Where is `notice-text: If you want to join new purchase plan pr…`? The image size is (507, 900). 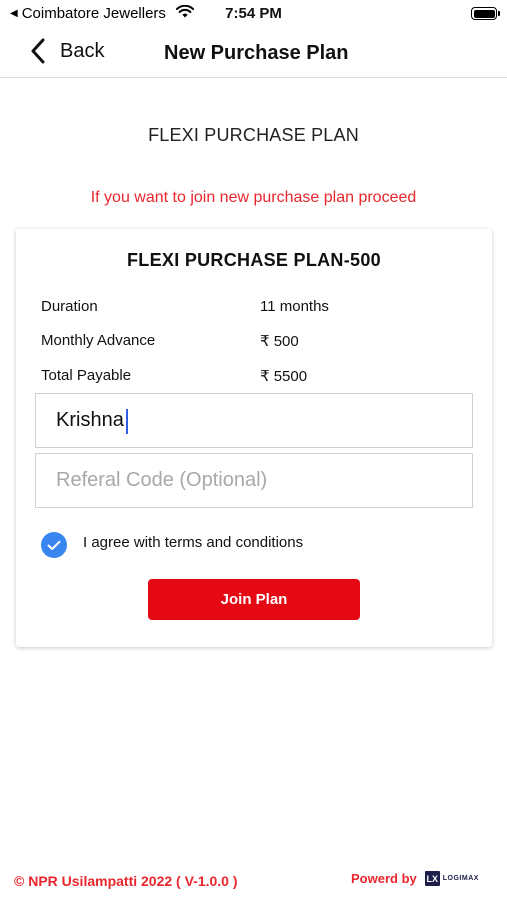 notice-text: If you want to join new purchase plan pr… is located at coordinates (253, 197).